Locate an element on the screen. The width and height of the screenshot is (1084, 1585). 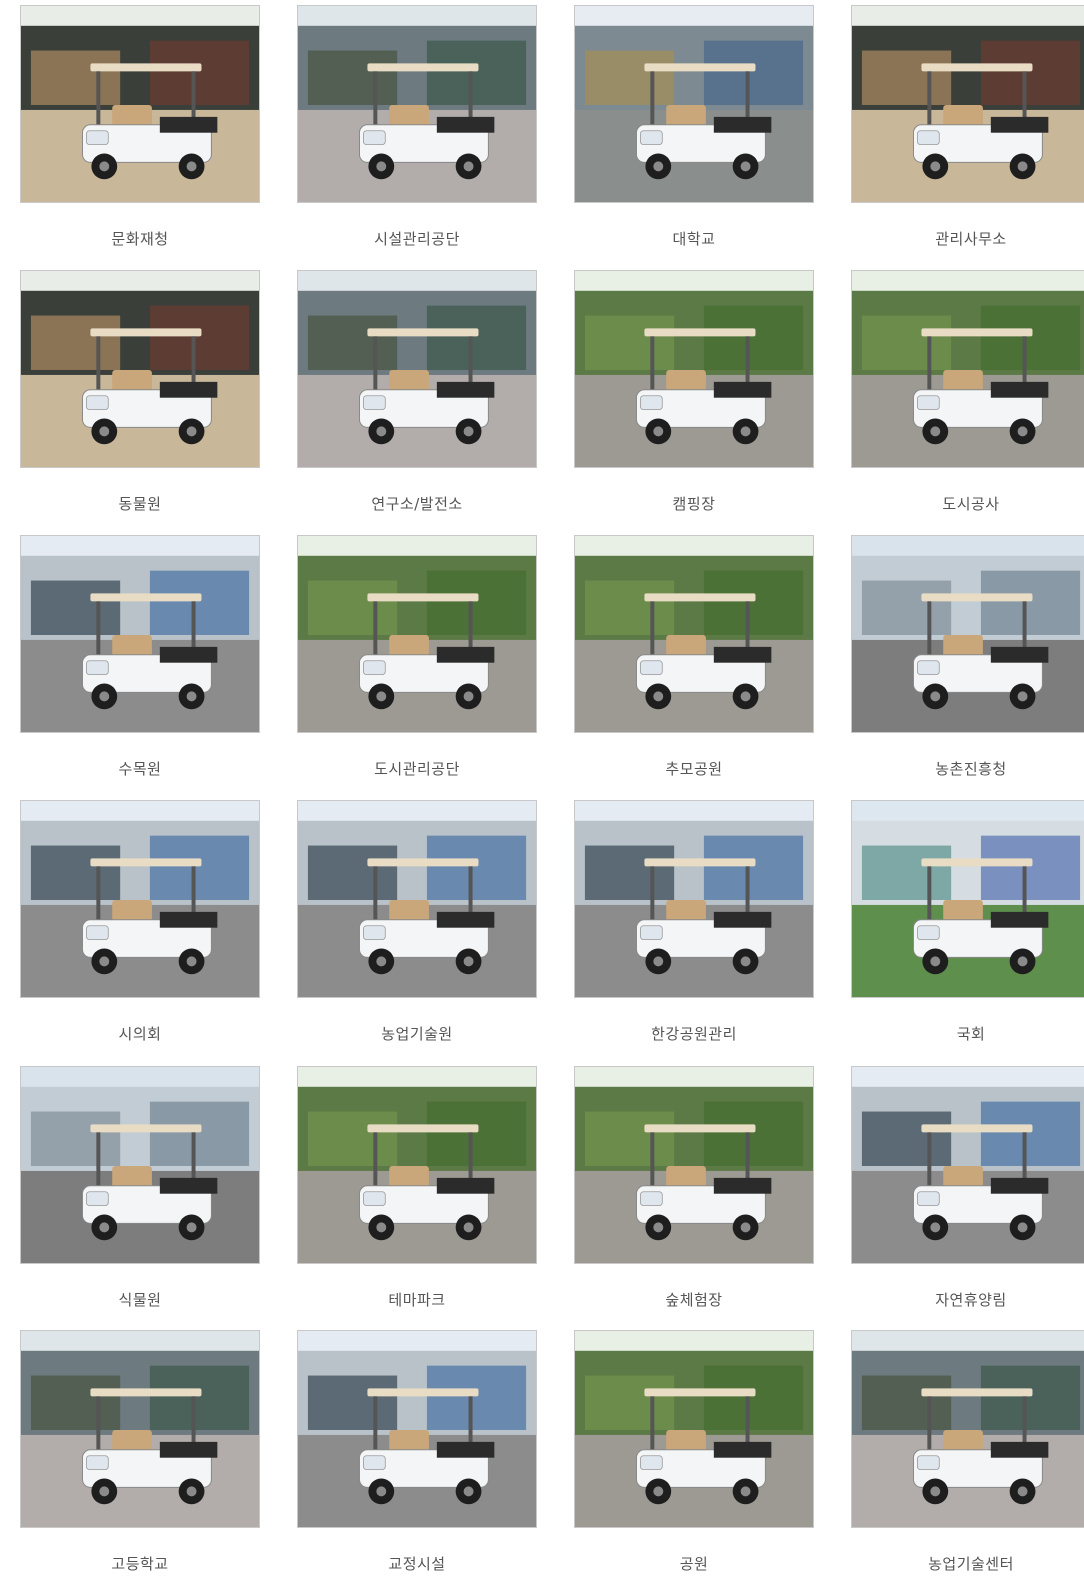
photo-caption: 대학교 is located at coordinates (694, 239).